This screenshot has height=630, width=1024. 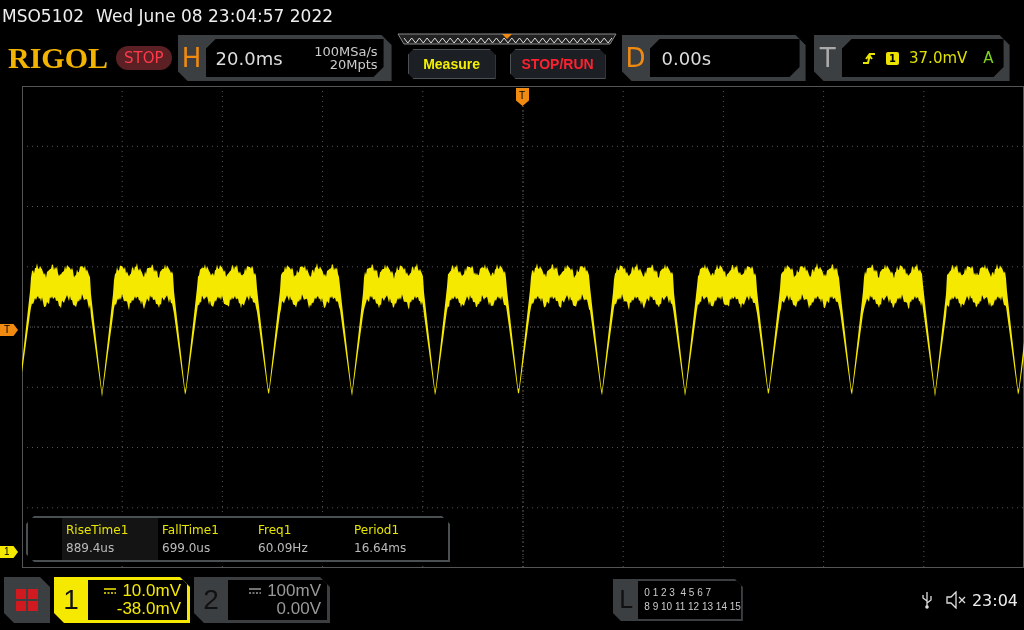 I want to click on horizontal-panel: H 20.0ms 100MSa/s 20Mpts, so click(x=284, y=58).